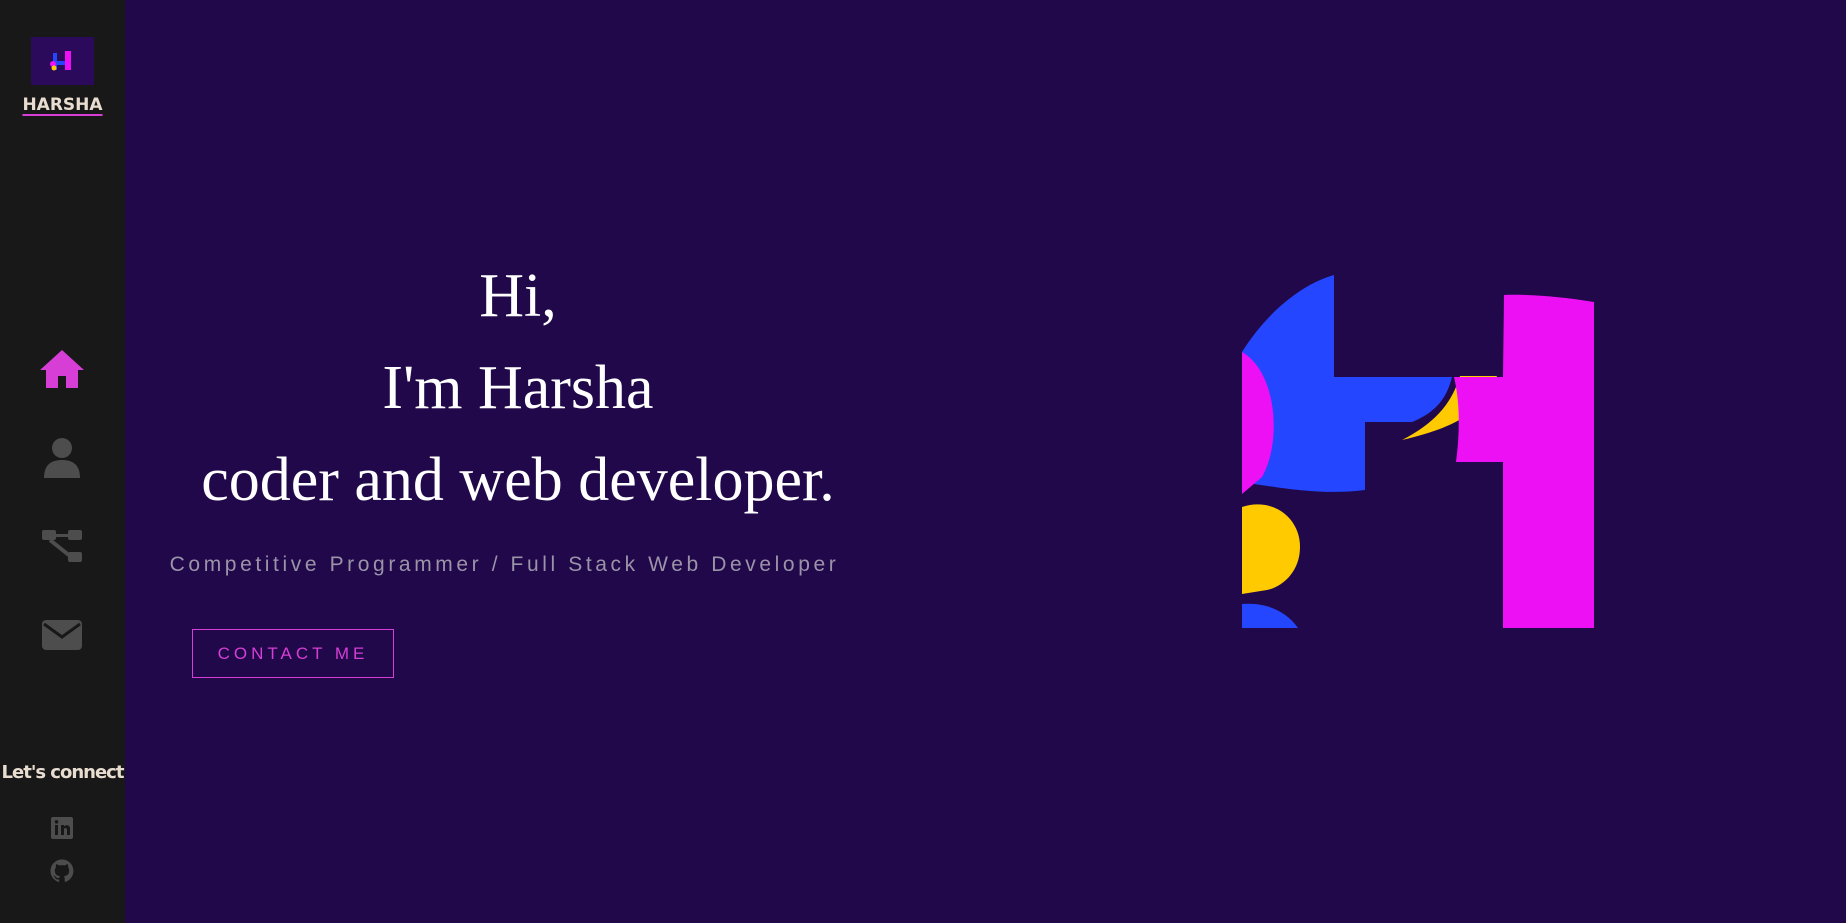 Image resolution: width=1846 pixels, height=923 pixels. I want to click on logo-icon, so click(62, 61).